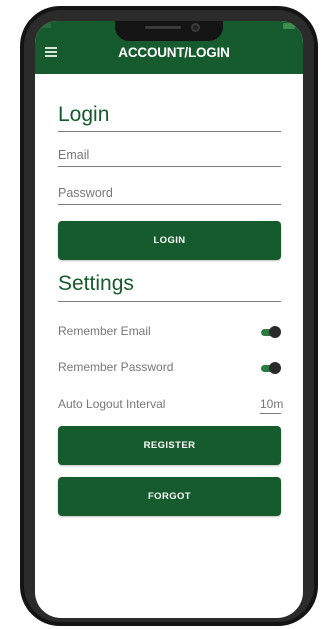 The width and height of the screenshot is (328, 629). I want to click on auto-logout-label: Auto Logout Interval, so click(112, 404).